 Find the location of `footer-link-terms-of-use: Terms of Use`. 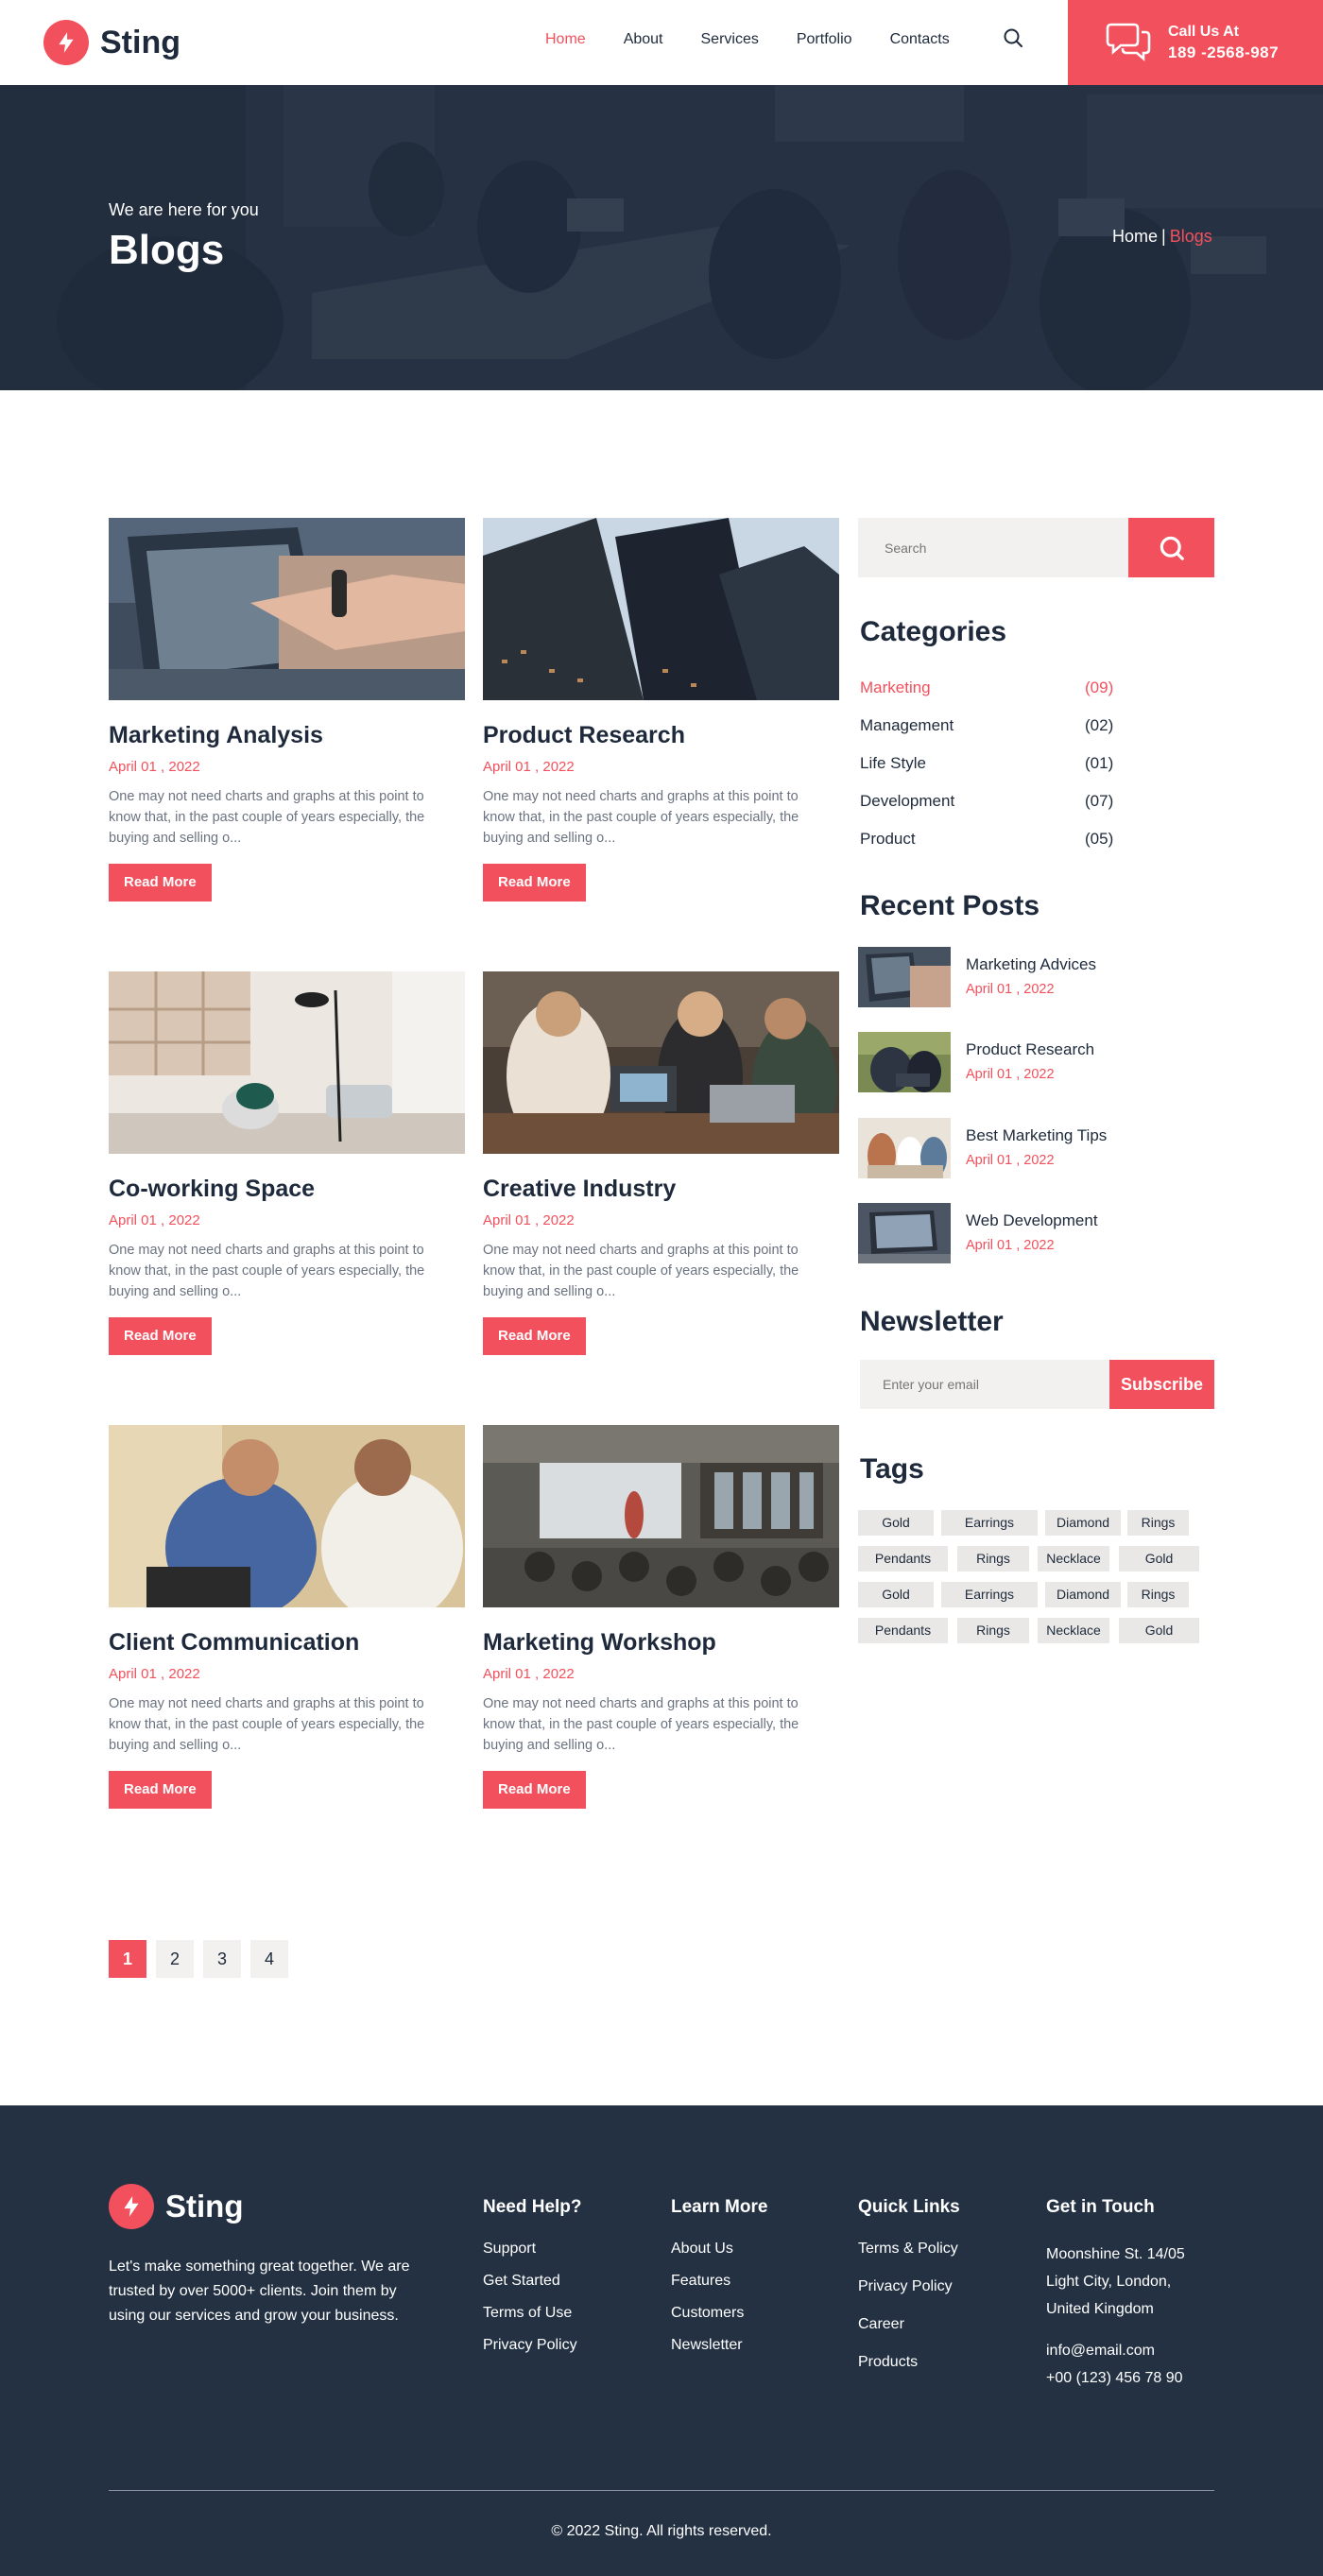

footer-link-terms-of-use: Terms of Use is located at coordinates (532, 2313).